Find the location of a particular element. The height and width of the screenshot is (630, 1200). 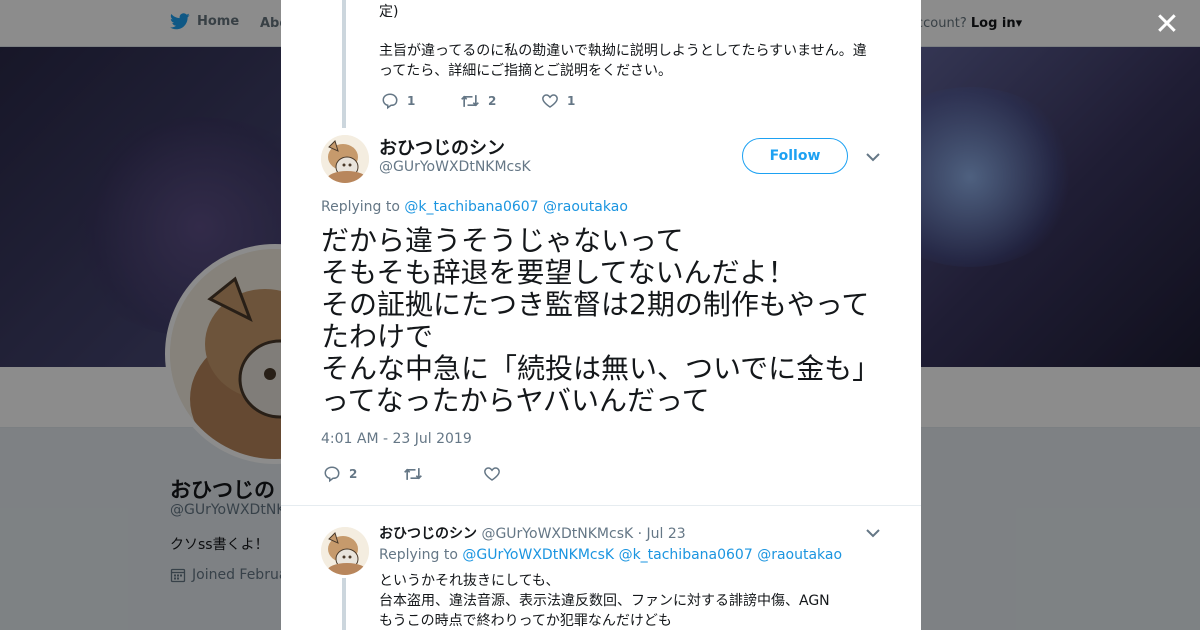

reply-text-line: というかそれ抜きにしても、 is located at coordinates (469, 581).